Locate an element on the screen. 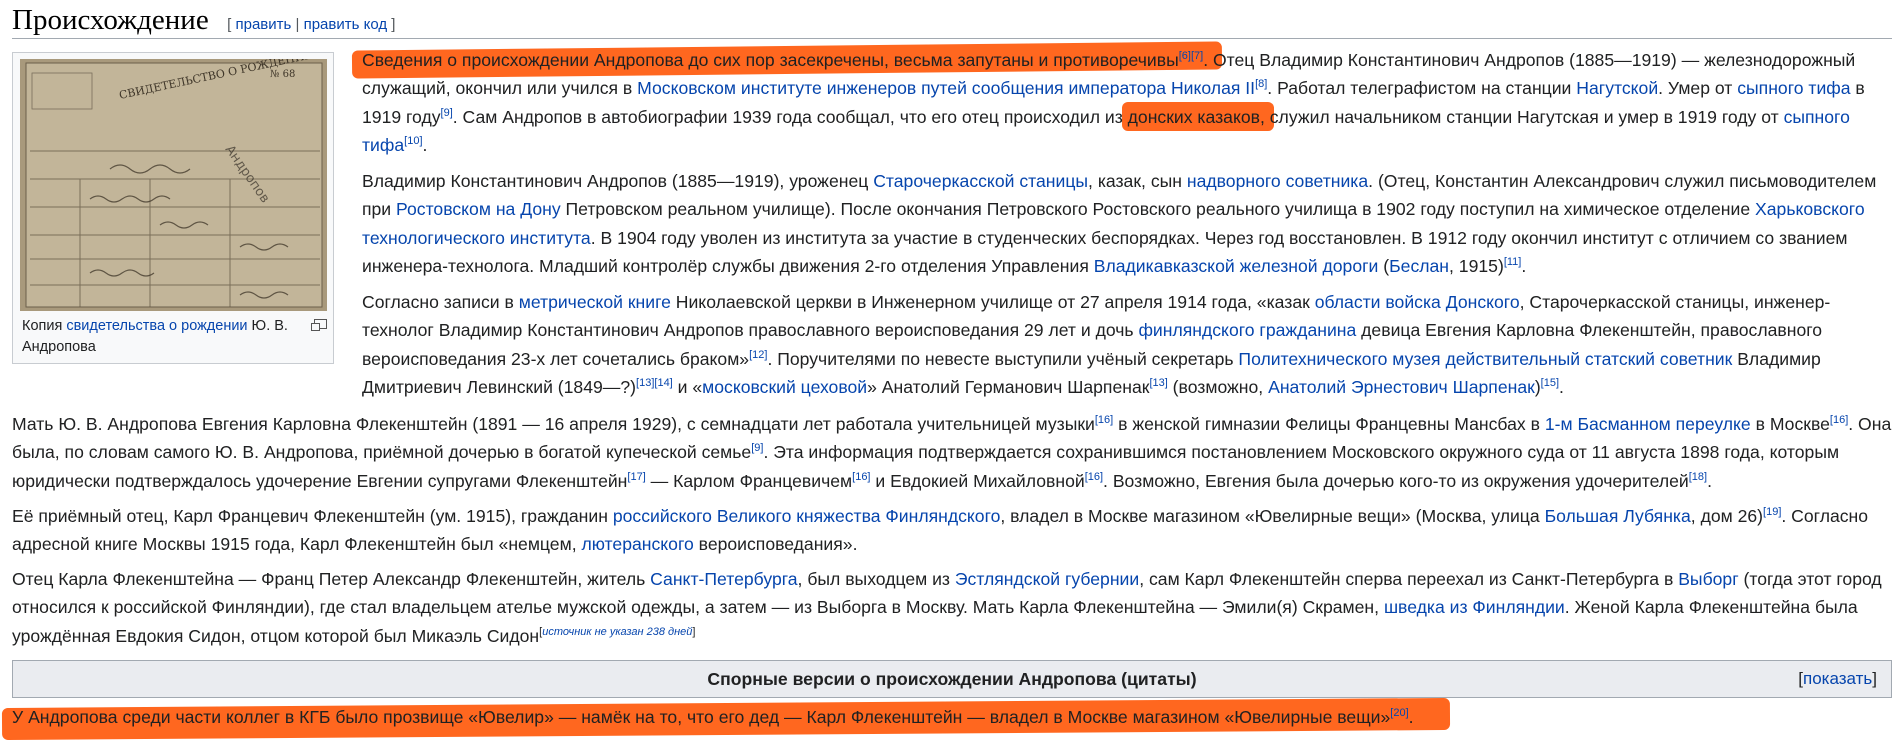 This screenshot has width=1899, height=740. edit-link: править is located at coordinates (264, 24).